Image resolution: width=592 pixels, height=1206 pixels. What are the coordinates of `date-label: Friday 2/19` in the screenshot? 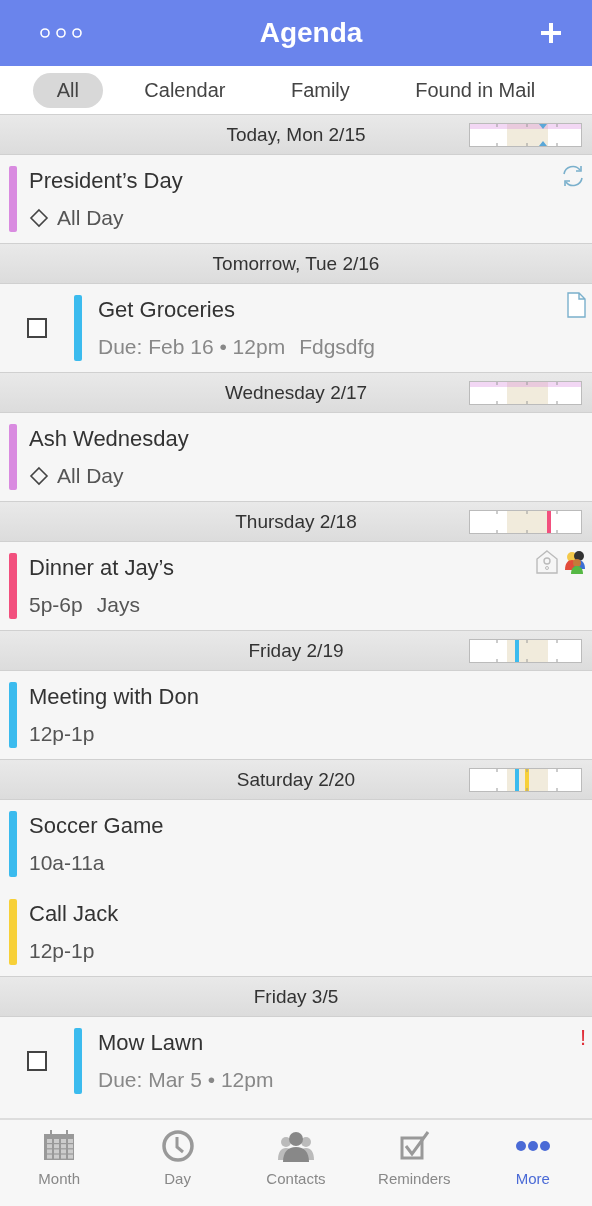 It's located at (296, 650).